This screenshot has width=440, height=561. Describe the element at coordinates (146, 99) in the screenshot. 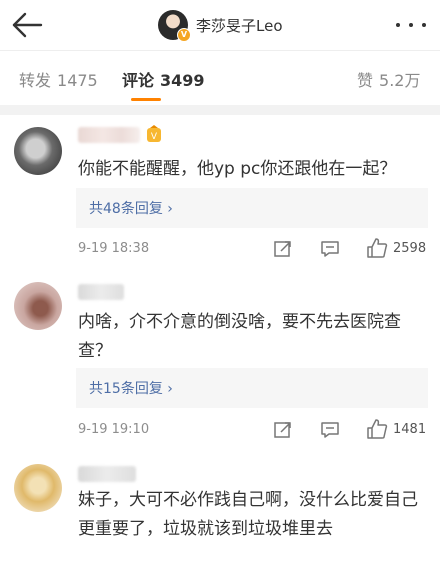

I see `active-tab-indicator` at that location.